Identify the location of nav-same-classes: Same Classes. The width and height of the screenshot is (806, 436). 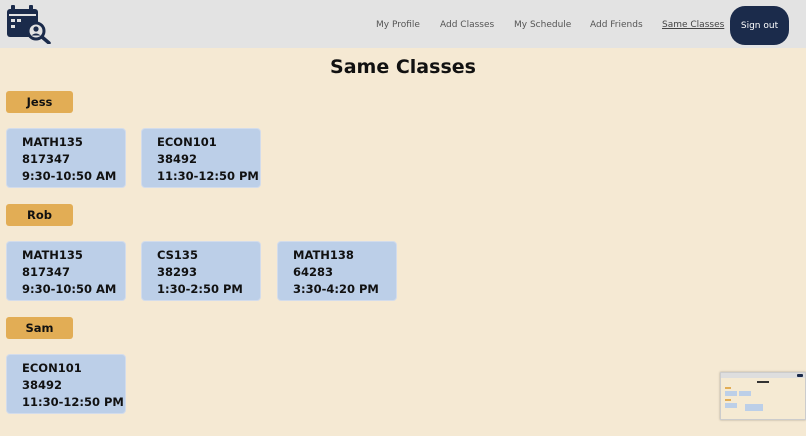
(693, 25).